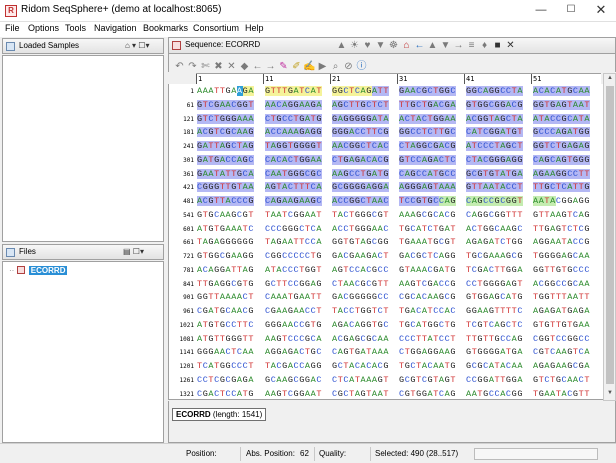 The width and height of the screenshot is (616, 463). Describe the element at coordinates (565, 215) in the screenshot. I see `sequence-block: GTTAAGTCAG` at that location.